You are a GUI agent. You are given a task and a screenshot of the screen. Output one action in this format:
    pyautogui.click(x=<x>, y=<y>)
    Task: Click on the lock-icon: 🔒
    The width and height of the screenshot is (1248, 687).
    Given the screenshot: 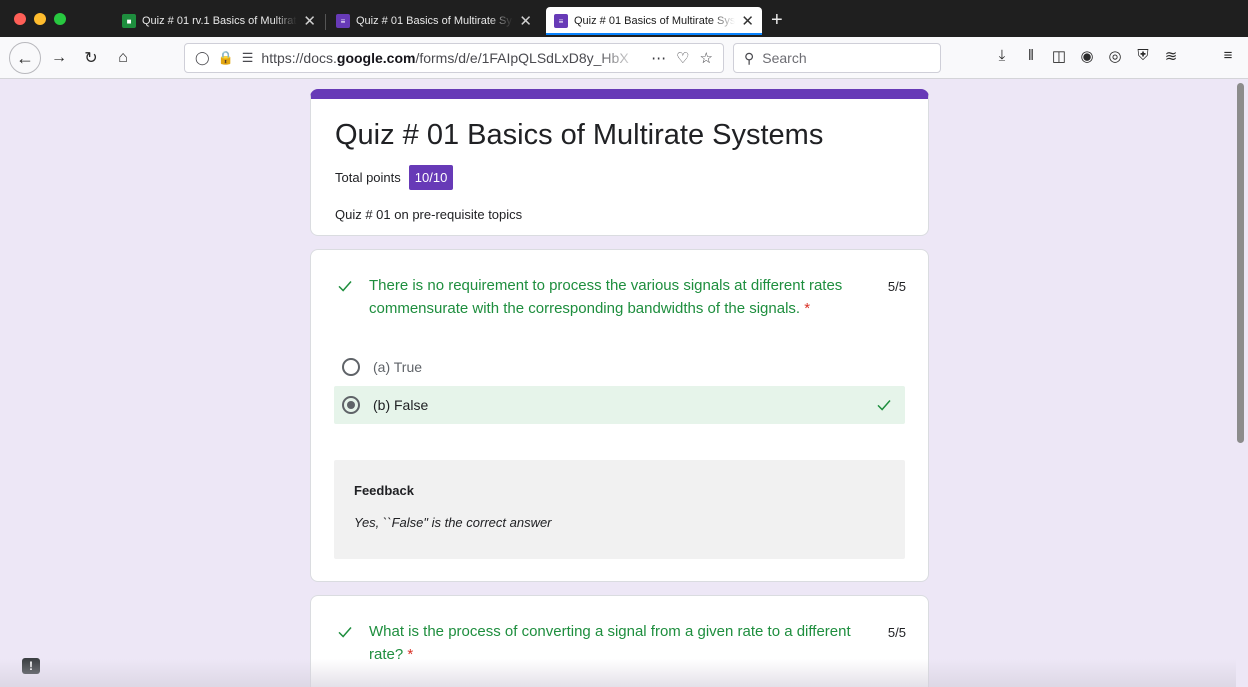 What is the action you would take?
    pyautogui.click(x=226, y=58)
    